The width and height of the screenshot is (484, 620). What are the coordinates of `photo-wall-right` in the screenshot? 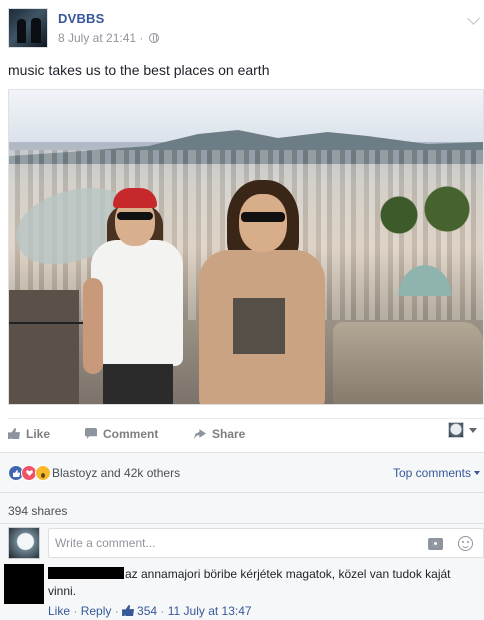 It's located at (408, 363).